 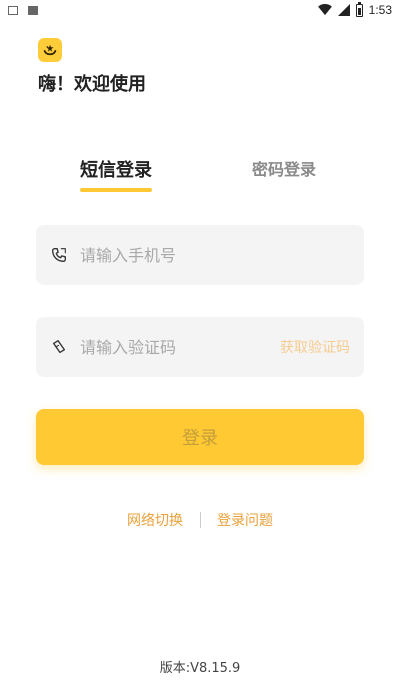 I want to click on clock: 1:53, so click(x=380, y=10).